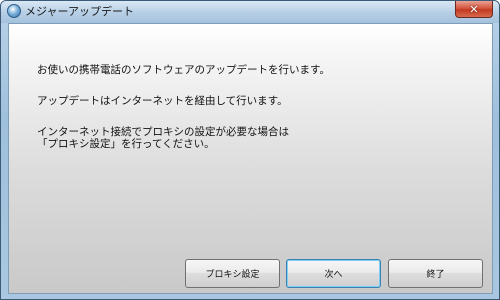 The width and height of the screenshot is (500, 300). What do you see at coordinates (14, 11) in the screenshot?
I see `app-icon` at bounding box center [14, 11].